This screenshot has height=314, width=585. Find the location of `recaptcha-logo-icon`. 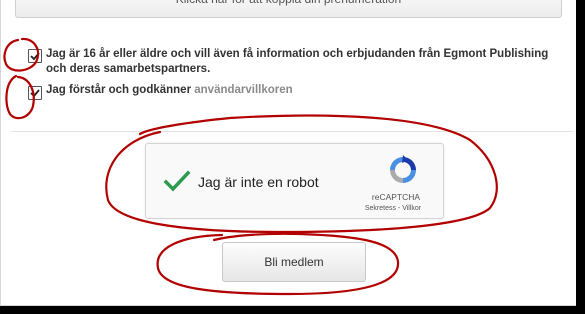

recaptcha-logo-icon is located at coordinates (403, 169).